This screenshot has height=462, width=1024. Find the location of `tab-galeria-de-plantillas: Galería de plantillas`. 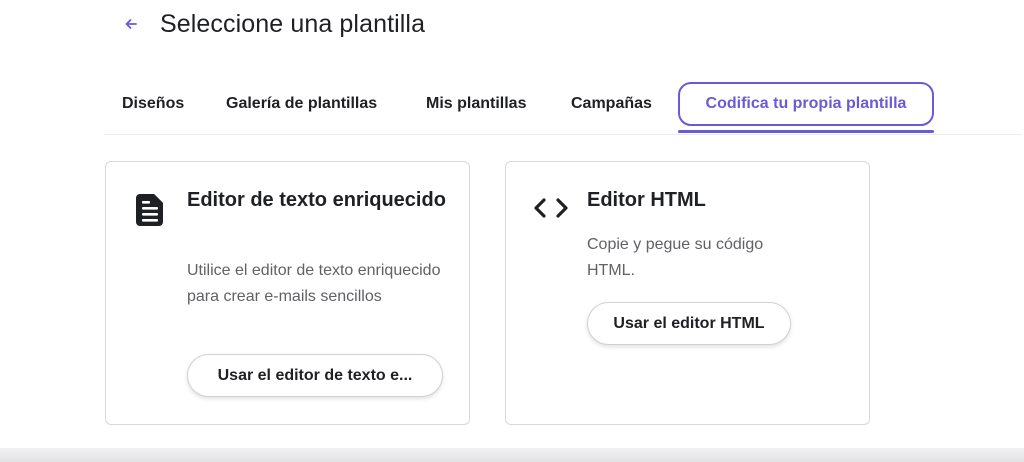

tab-galeria-de-plantillas: Galería de plantillas is located at coordinates (301, 104).